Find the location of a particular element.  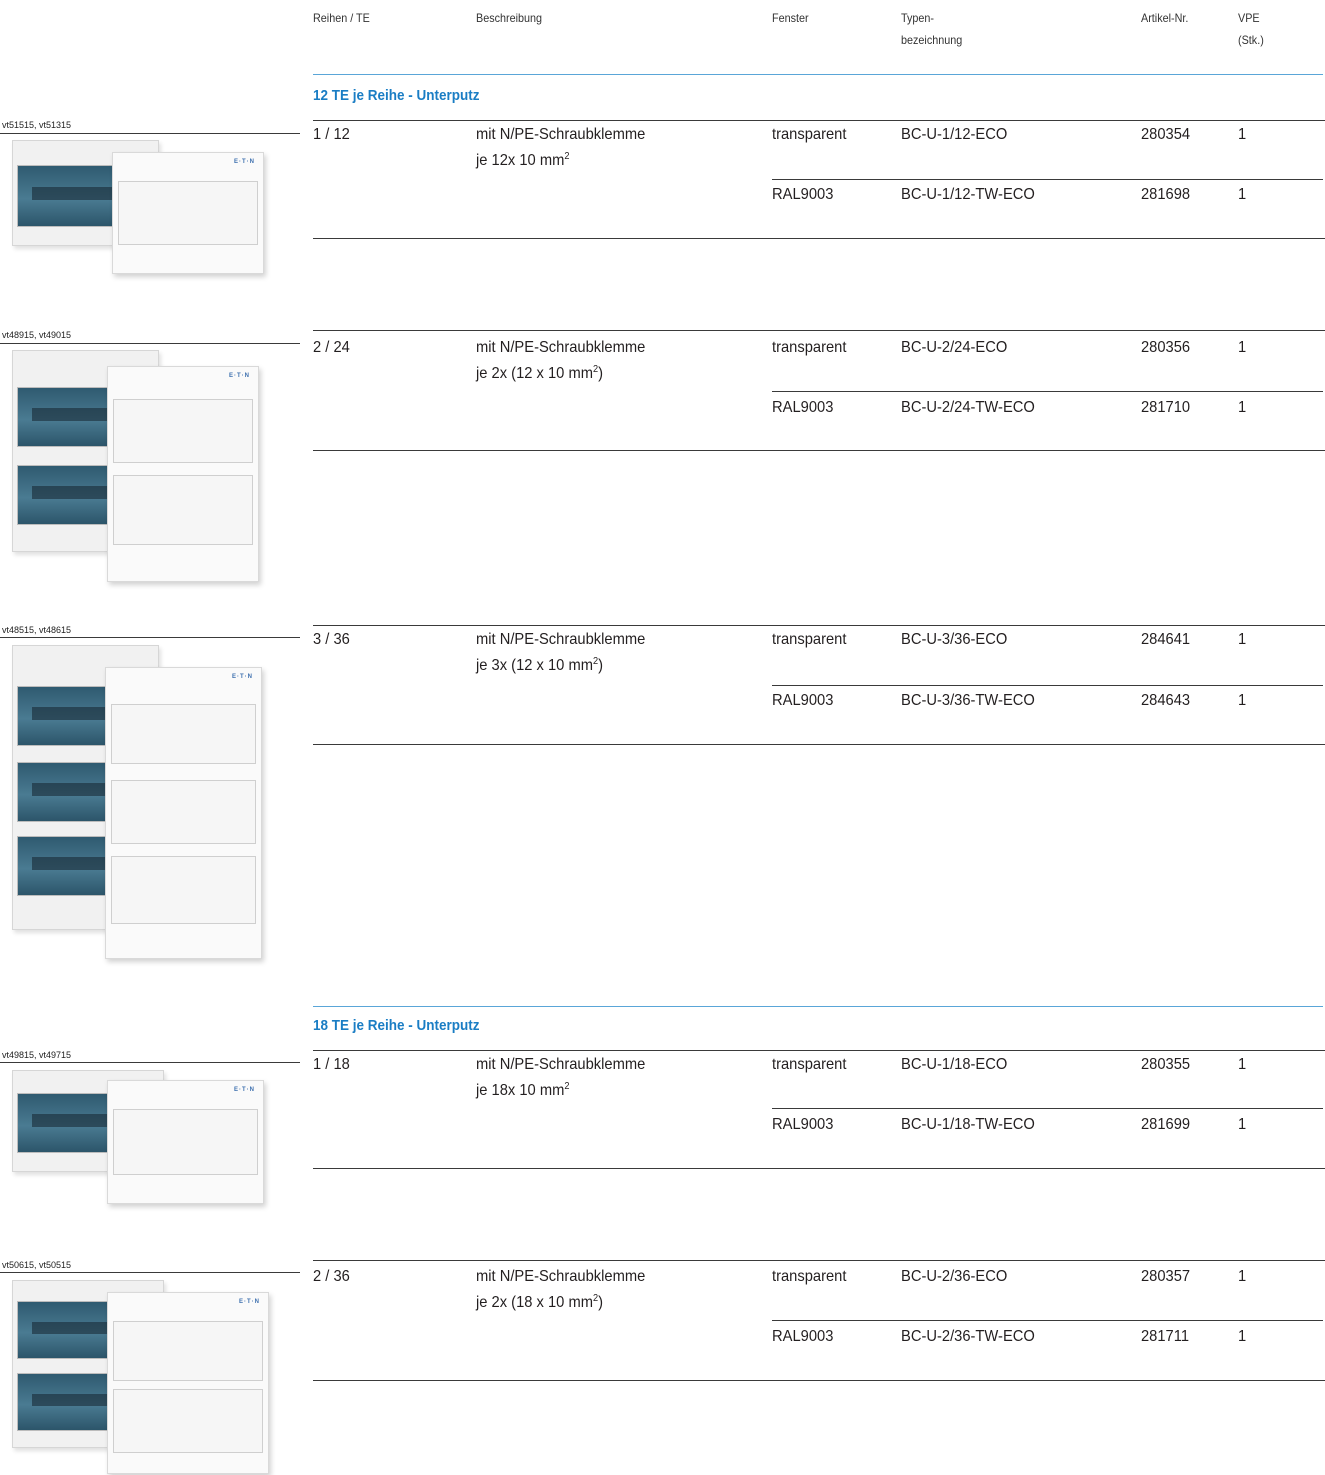

image-label: vt51515, vt51315 is located at coordinates (37, 125).